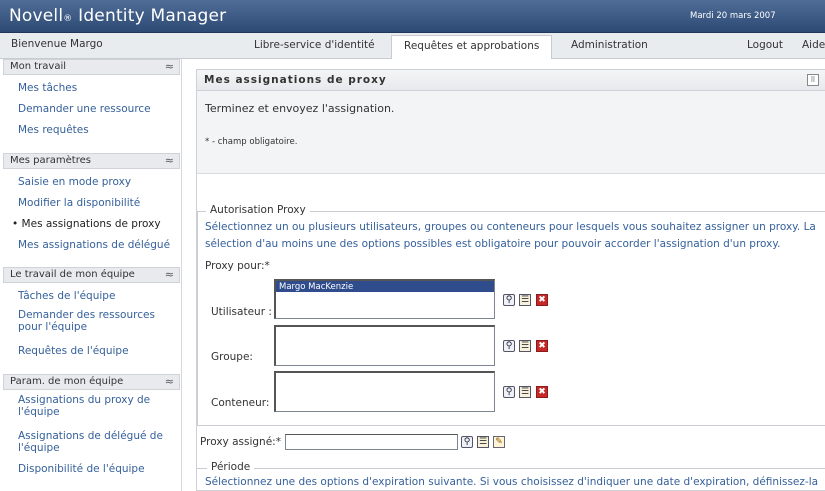 The height and width of the screenshot is (491, 825). Describe the element at coordinates (241, 312) in the screenshot. I see `user-label: Utilisateur :` at that location.